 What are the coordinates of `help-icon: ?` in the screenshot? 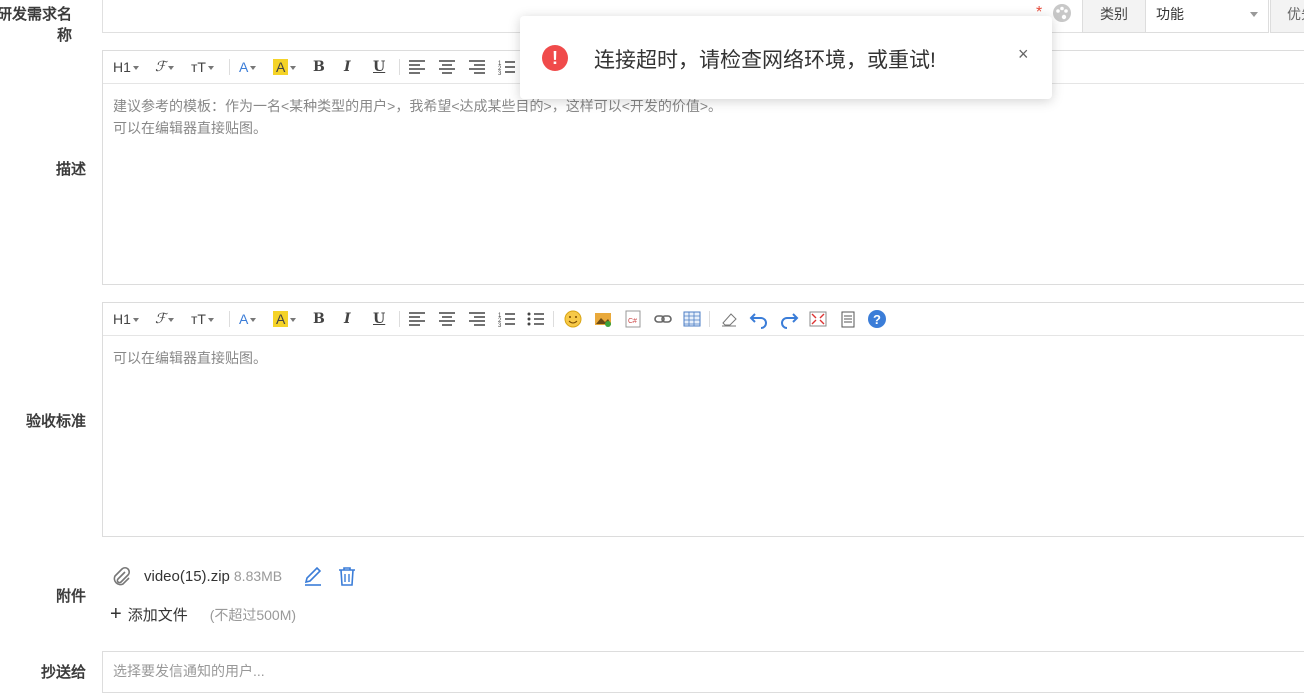 It's located at (877, 319).